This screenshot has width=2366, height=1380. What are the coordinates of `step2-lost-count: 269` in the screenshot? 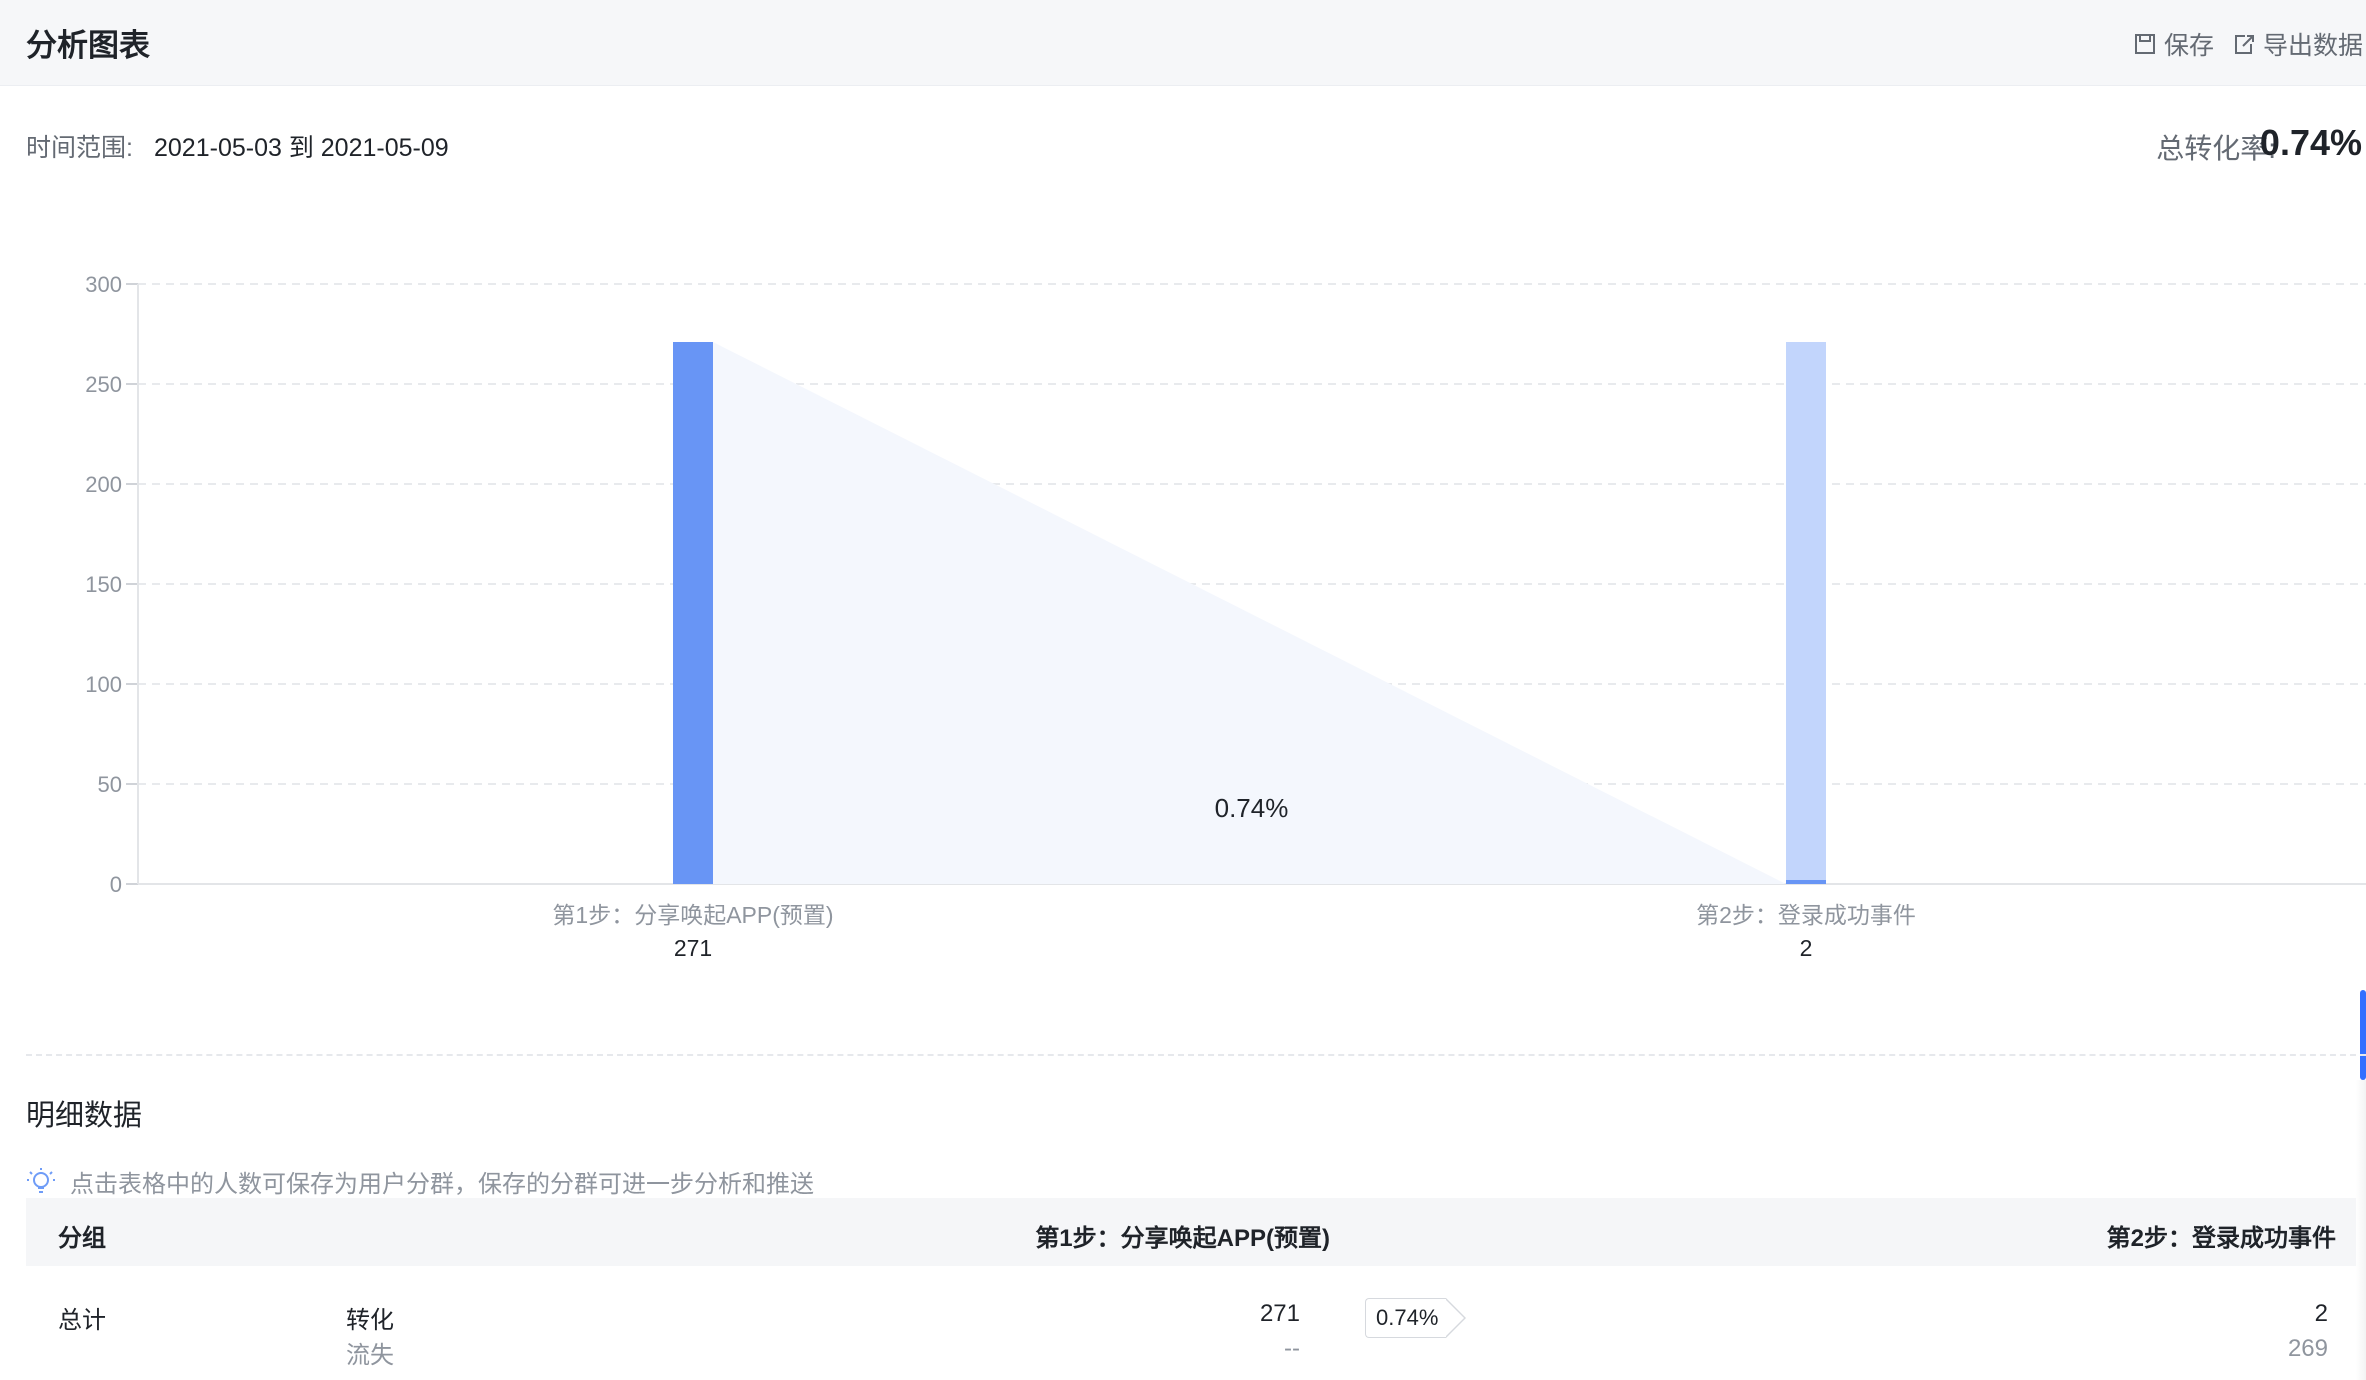 It's located at (2308, 1349).